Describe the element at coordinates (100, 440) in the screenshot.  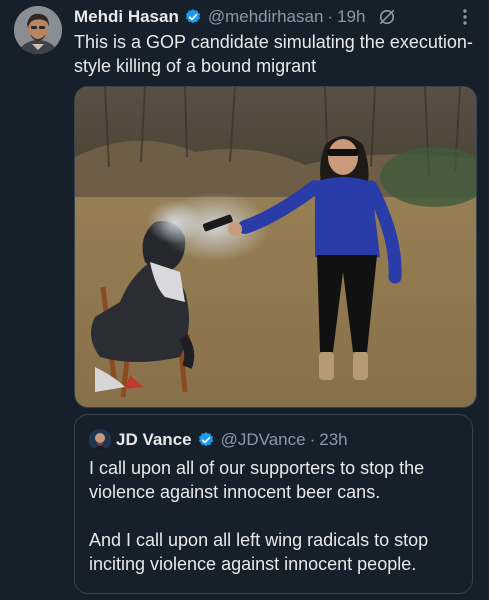
I see `quoted-author-avatar` at that location.